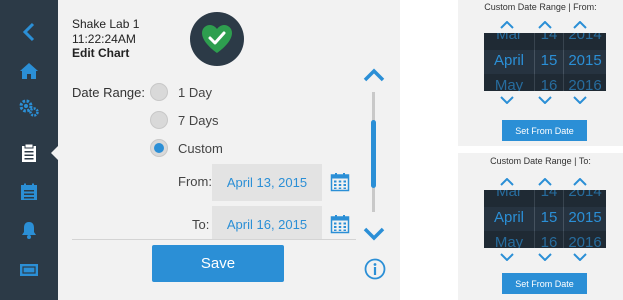 This screenshot has height=300, width=623. I want to click on picker-title: Custom Date Range | From:, so click(540, 7).